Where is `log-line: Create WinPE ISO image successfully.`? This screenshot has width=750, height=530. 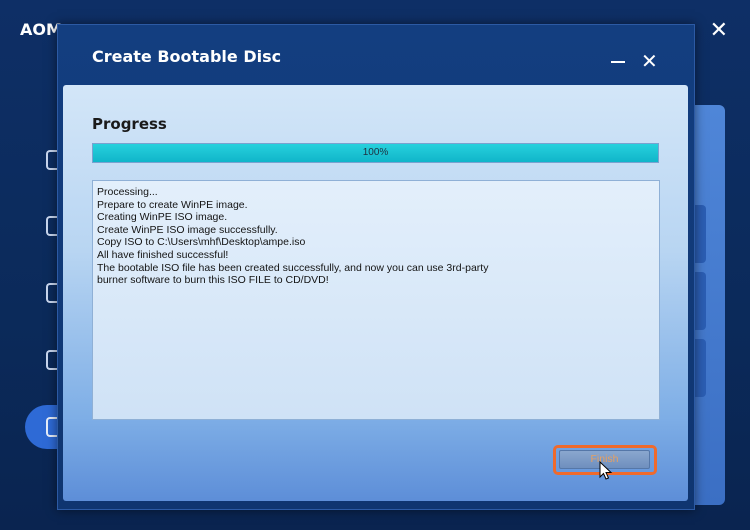
log-line: Create WinPE ISO image successfully. is located at coordinates (187, 229).